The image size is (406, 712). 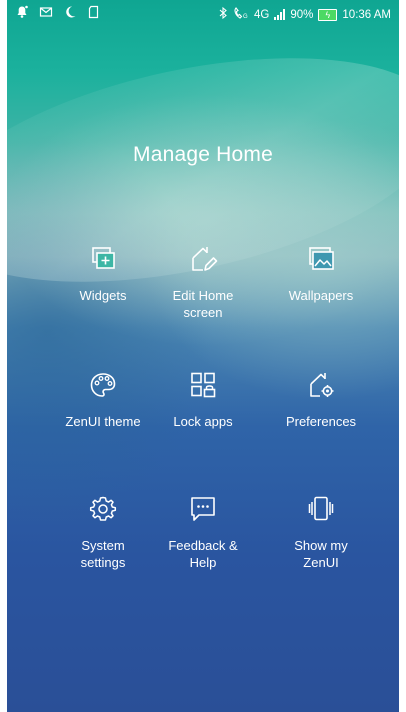 I want to click on lock-apps-label: Lock apps, so click(x=203, y=421).